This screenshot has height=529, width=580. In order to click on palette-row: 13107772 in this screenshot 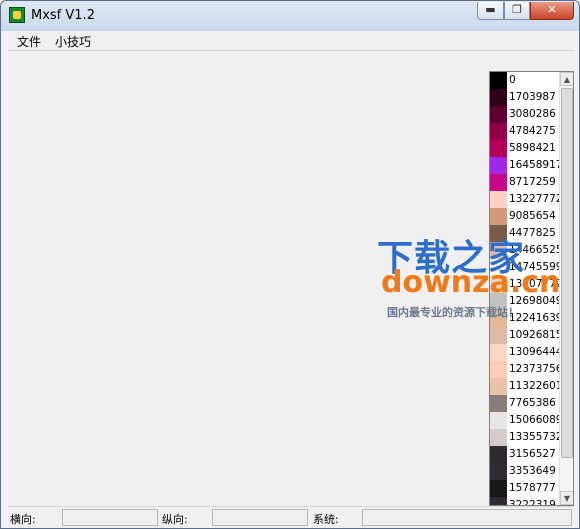, I will do `click(526, 284)`.